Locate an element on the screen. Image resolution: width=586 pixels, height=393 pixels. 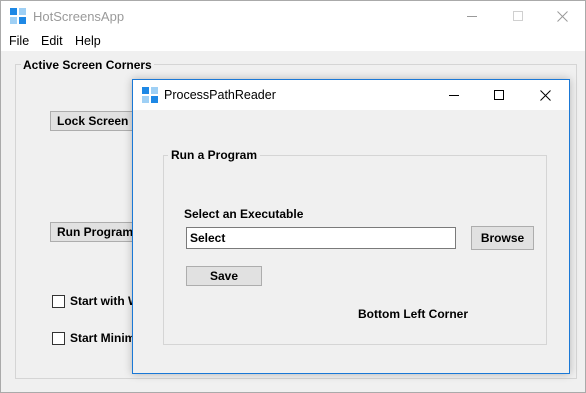
save-button: Save is located at coordinates (224, 276).